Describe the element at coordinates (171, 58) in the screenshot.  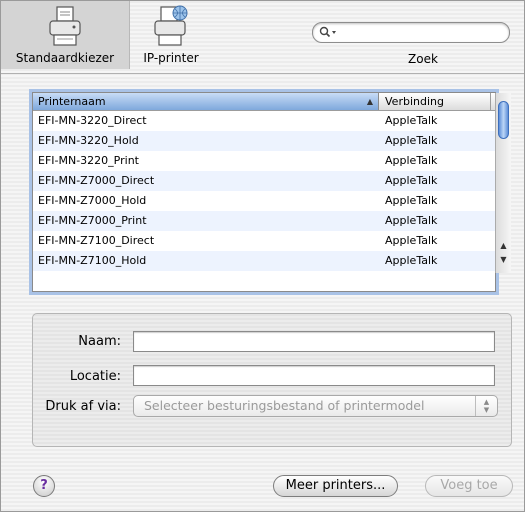
I see `toolbar-ip-label: IP-printer` at that location.